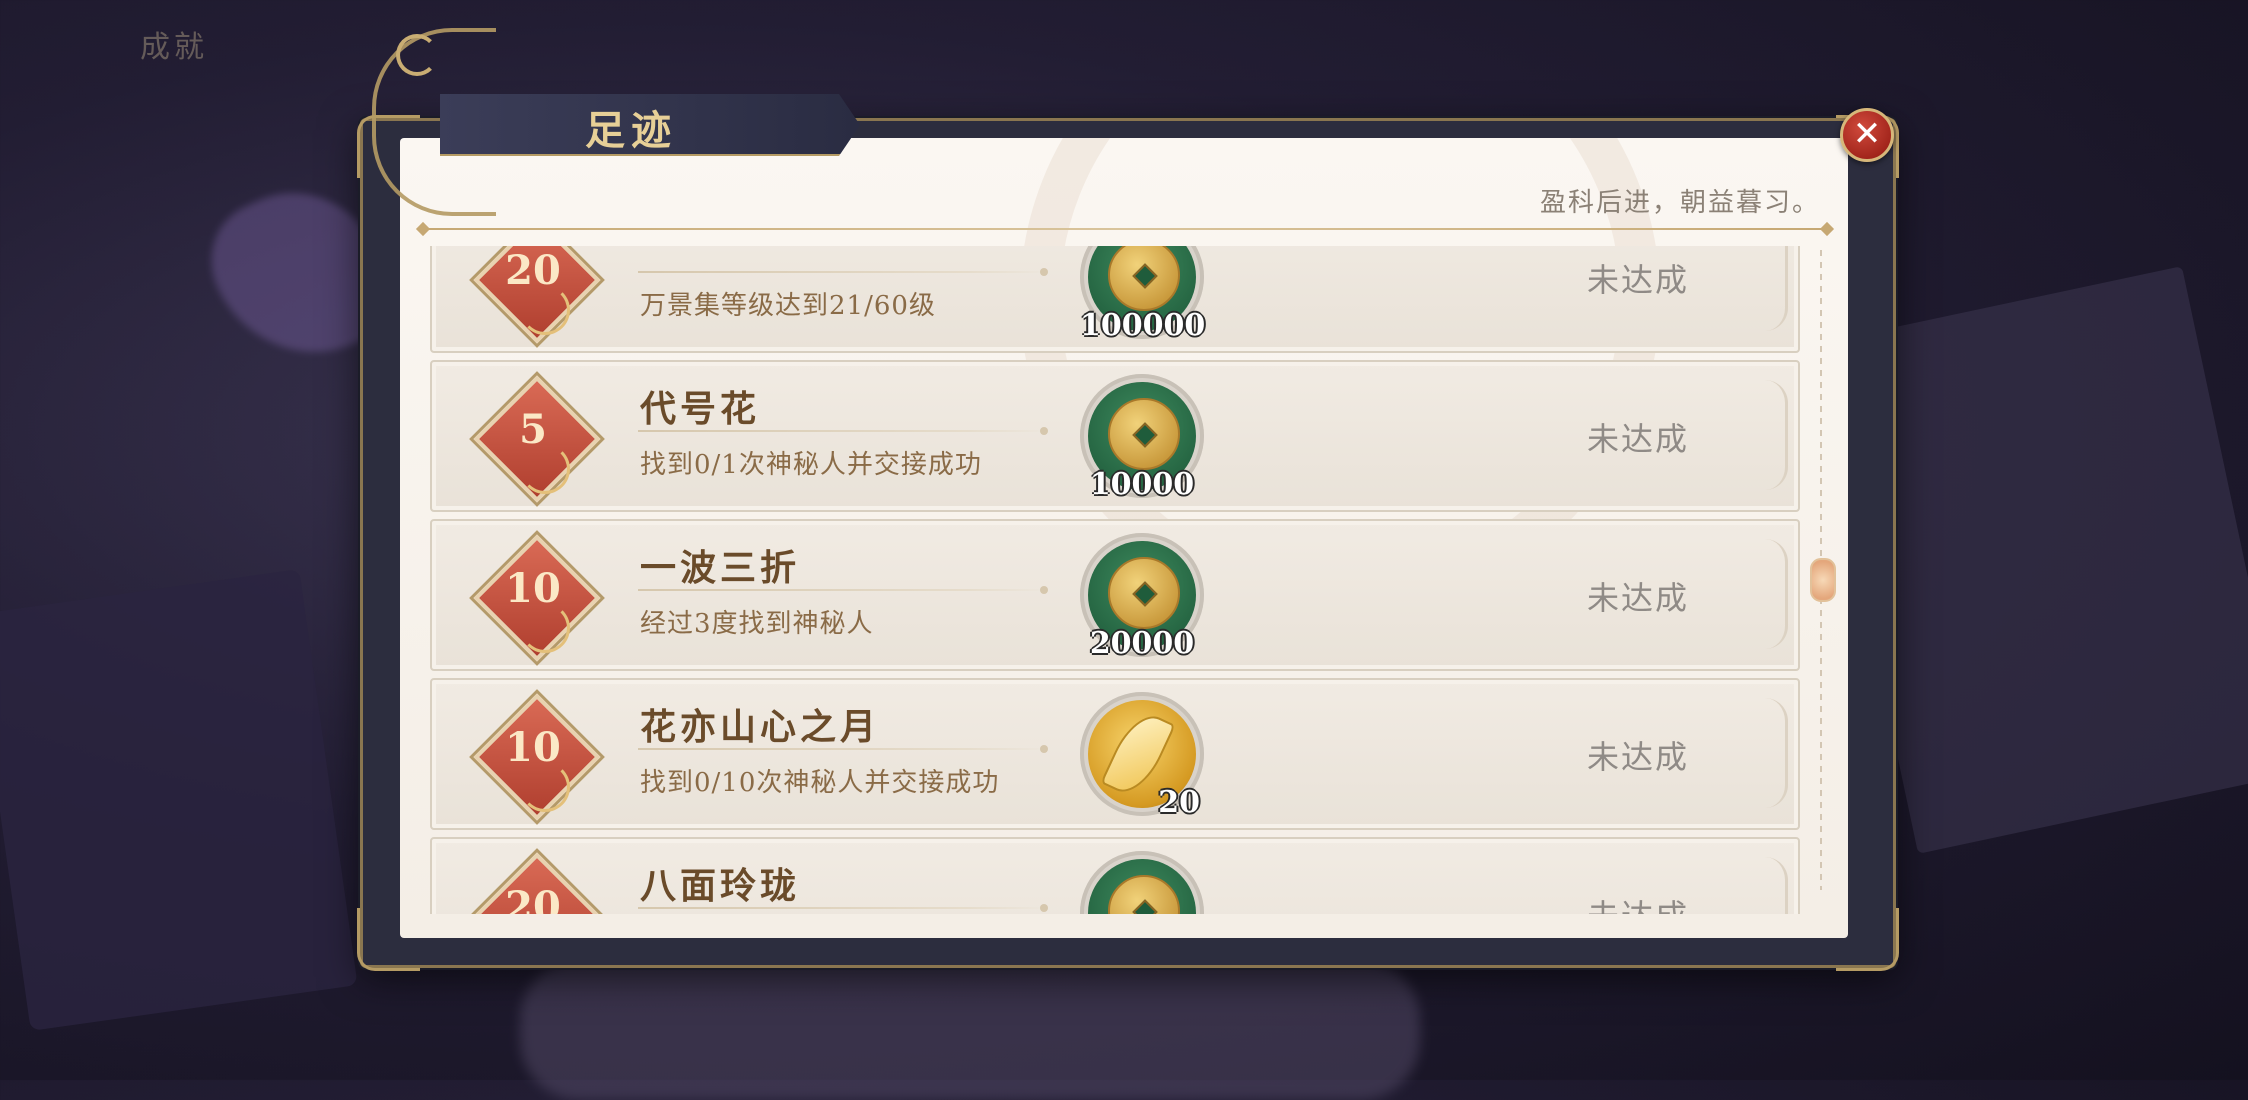 The width and height of the screenshot is (2248, 1100). Describe the element at coordinates (1179, 802) in the screenshot. I see `reward-amount: 20` at that location.